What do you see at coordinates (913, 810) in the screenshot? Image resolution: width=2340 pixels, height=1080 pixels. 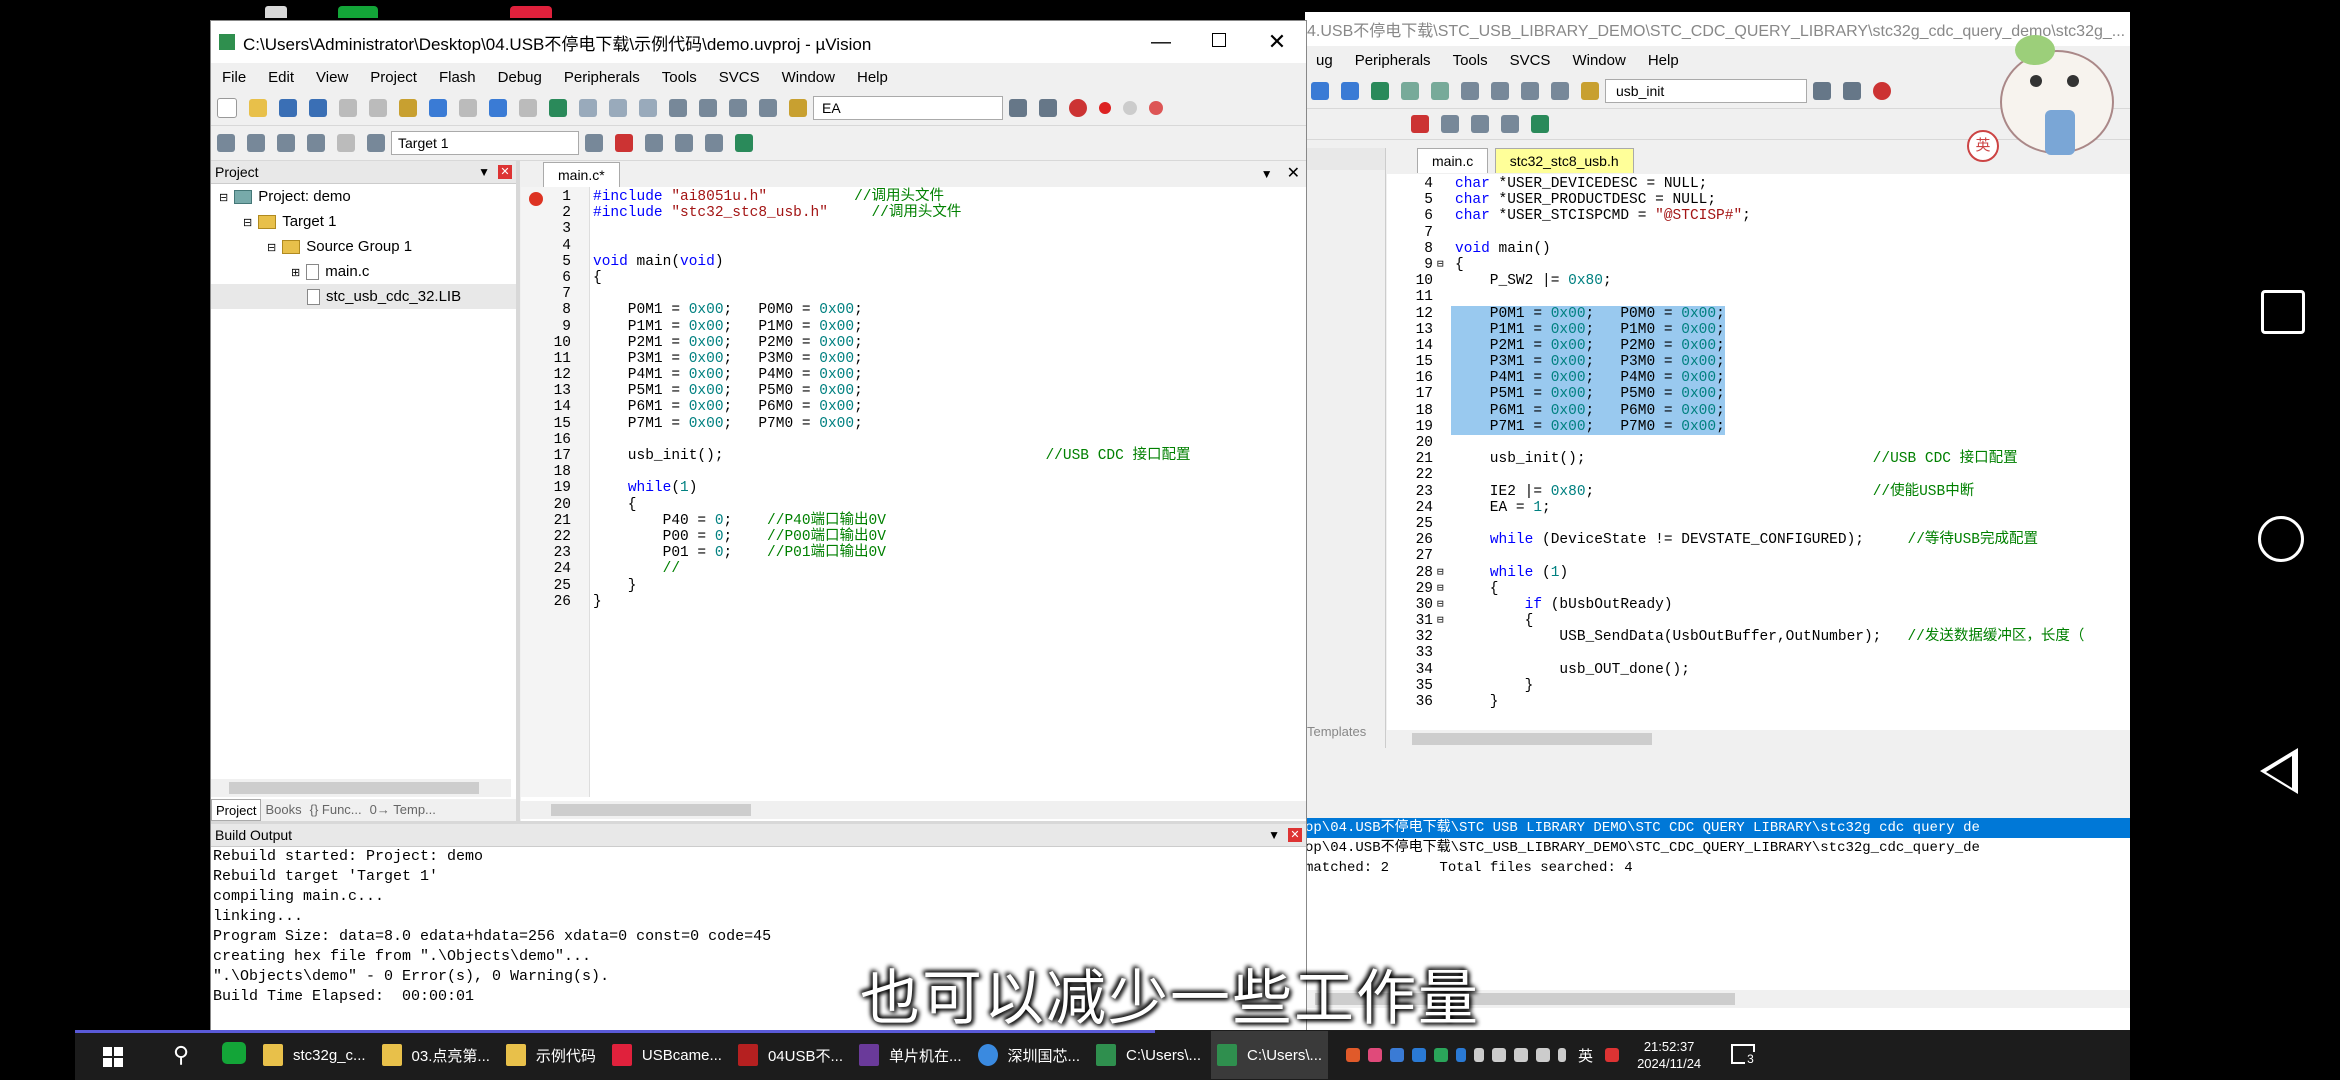 I see `editor-hscrollbar` at bounding box center [913, 810].